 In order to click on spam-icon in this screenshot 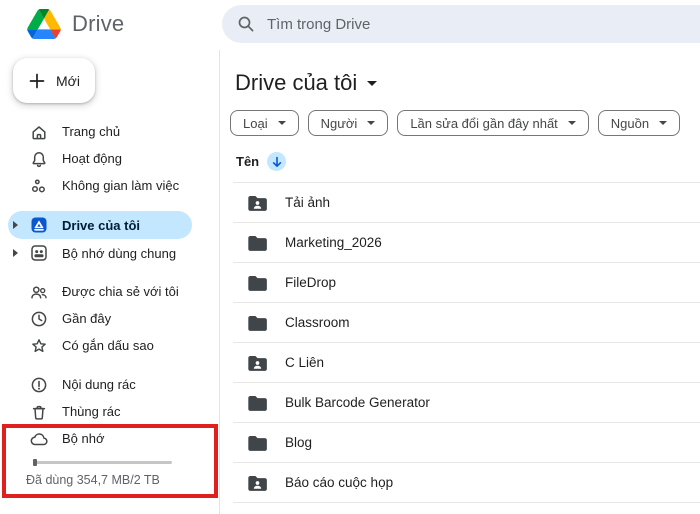, I will do `click(39, 385)`.